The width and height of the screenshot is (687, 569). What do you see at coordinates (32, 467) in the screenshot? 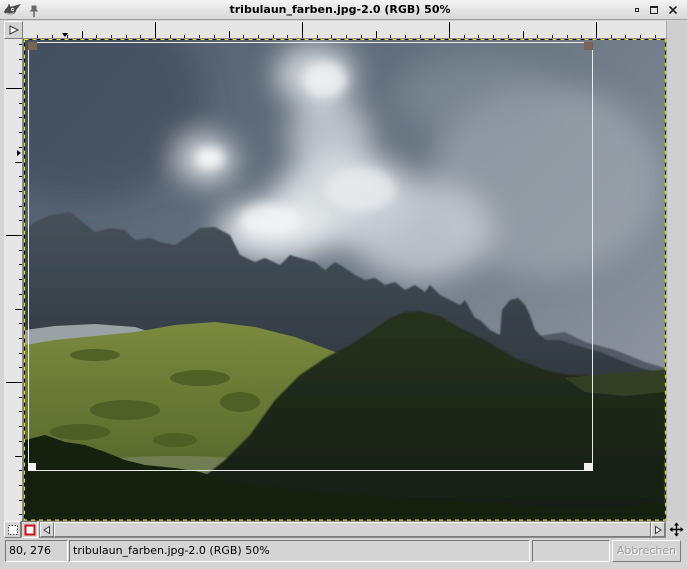
I see `selection-handle-bottom-left` at bounding box center [32, 467].